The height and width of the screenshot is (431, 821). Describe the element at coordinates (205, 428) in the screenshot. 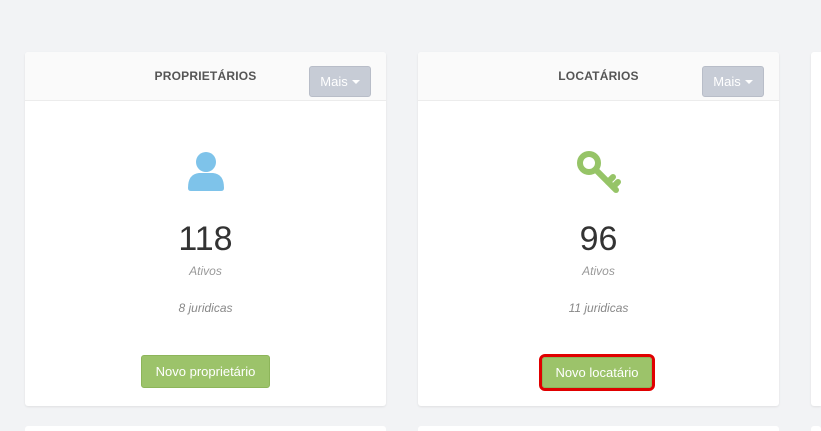

I see `partial-card-bottom-left` at that location.